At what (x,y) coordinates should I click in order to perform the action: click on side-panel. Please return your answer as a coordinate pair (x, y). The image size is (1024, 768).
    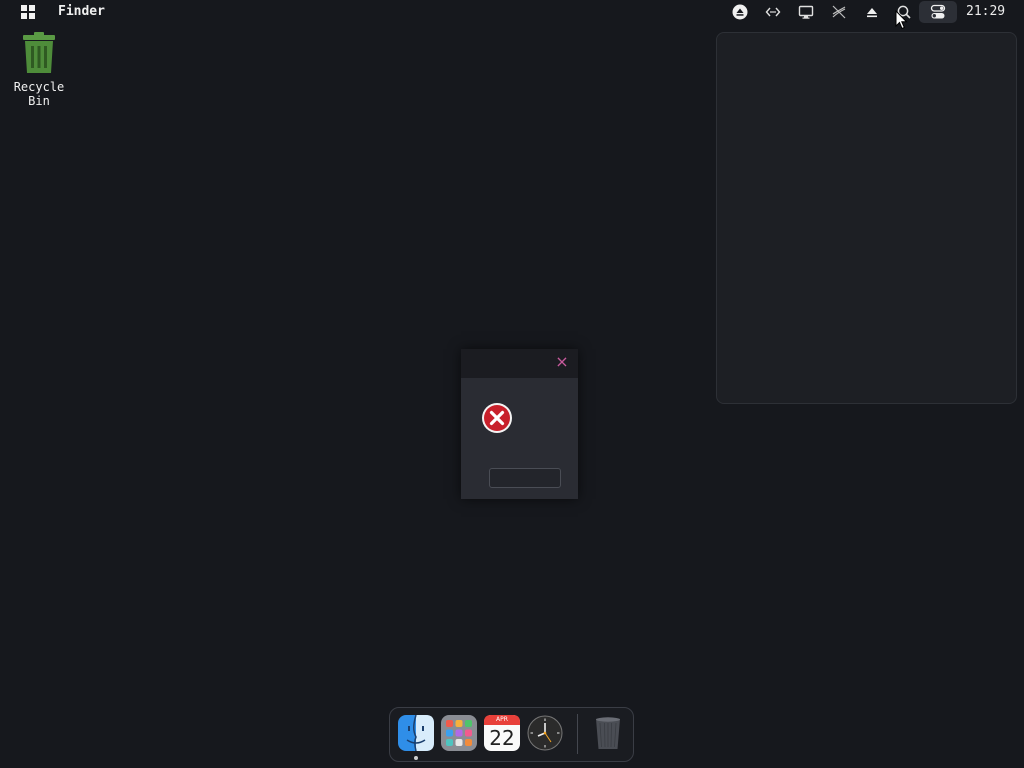
    Looking at the image, I should click on (866, 218).